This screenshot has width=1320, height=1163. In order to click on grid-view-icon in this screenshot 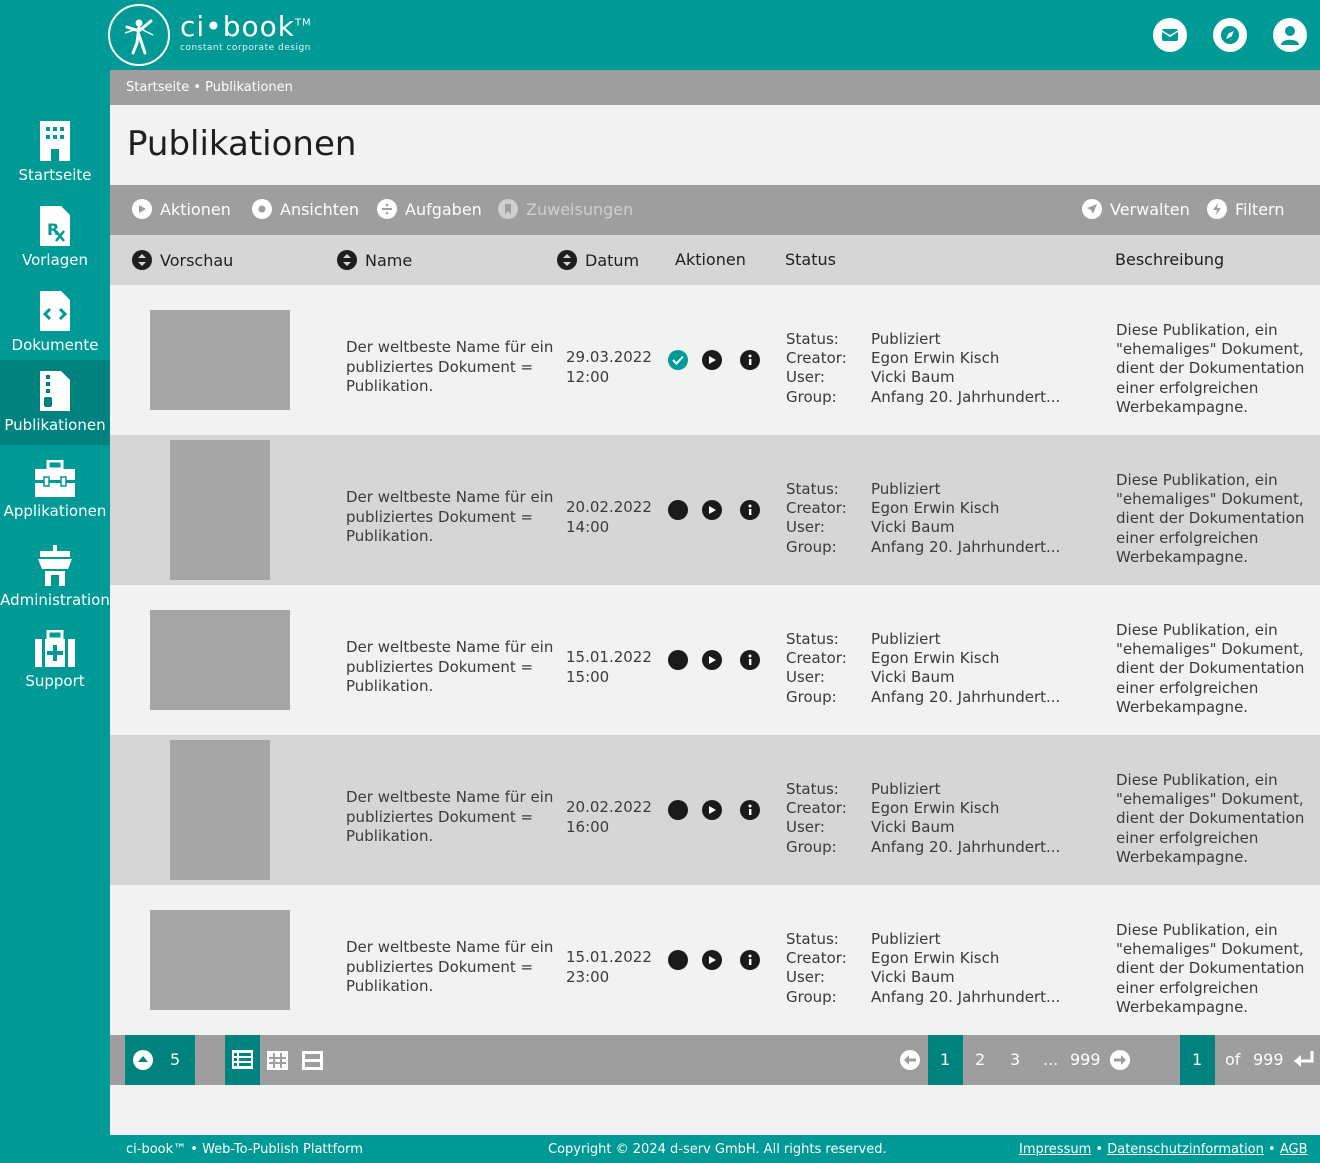, I will do `click(277, 1060)`.